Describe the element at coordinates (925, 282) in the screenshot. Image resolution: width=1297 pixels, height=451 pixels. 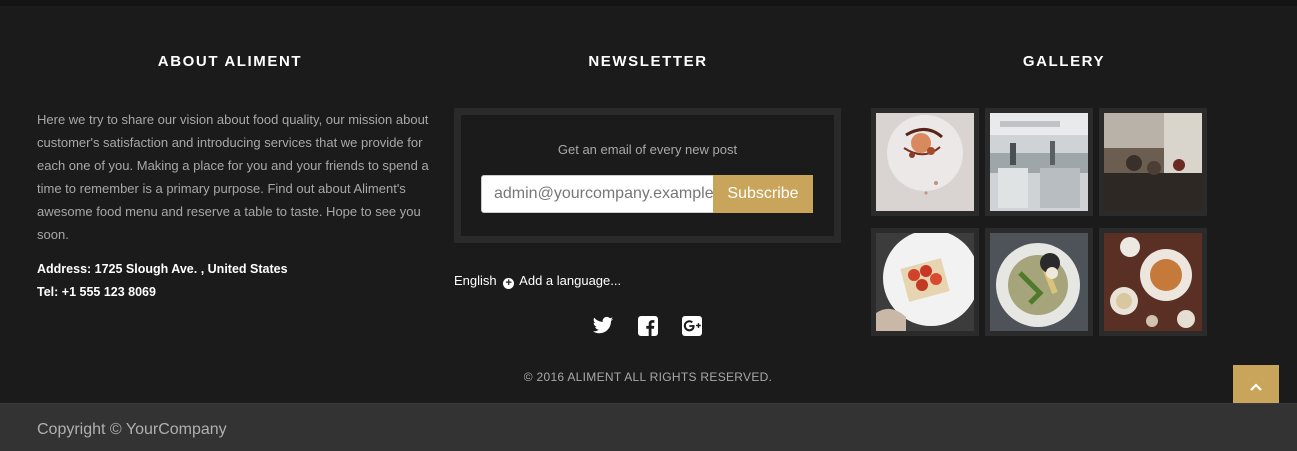
I see `gallery-image-tomato-dish` at that location.